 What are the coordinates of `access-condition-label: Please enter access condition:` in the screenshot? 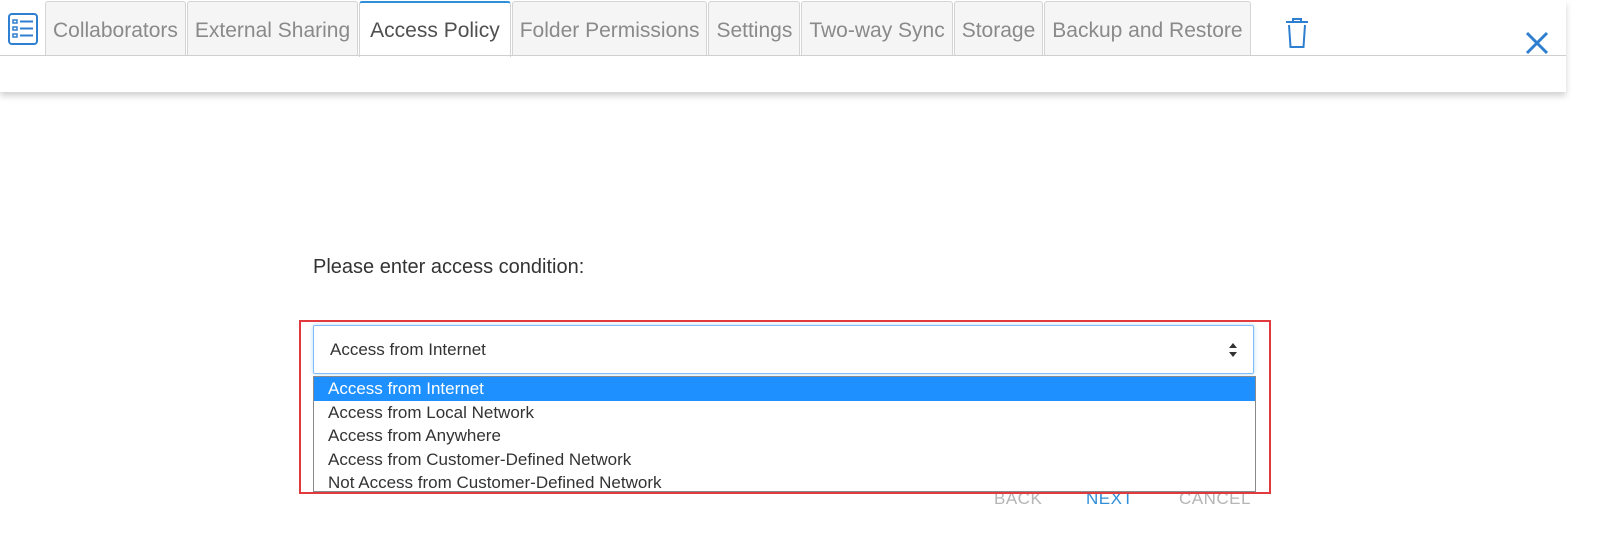 It's located at (449, 267).